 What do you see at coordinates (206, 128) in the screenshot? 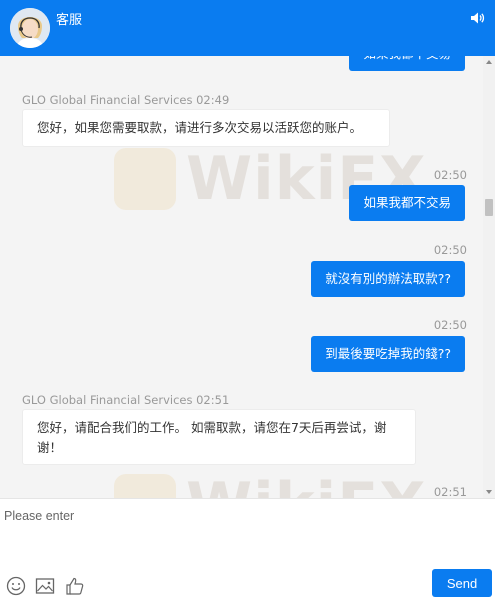
I see `message-bubble-incoming: 您好，如果您需要取款，请进行多次交易以活跃您的账户。` at bounding box center [206, 128].